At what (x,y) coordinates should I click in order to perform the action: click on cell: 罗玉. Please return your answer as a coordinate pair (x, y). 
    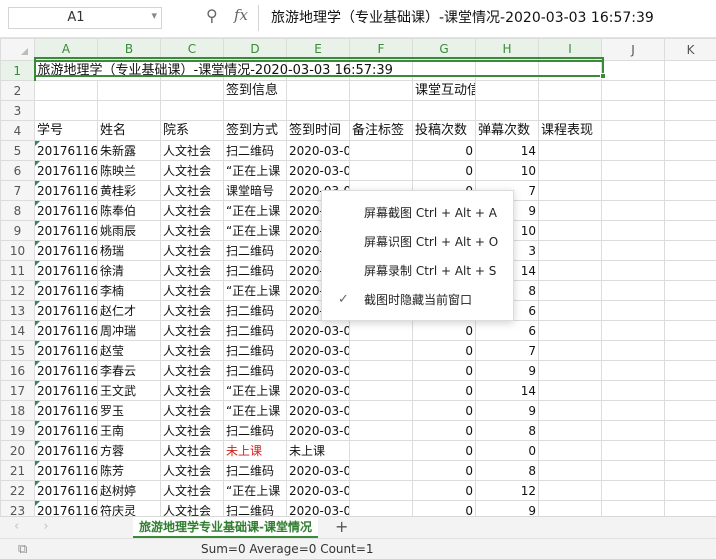
    Looking at the image, I should click on (129, 410).